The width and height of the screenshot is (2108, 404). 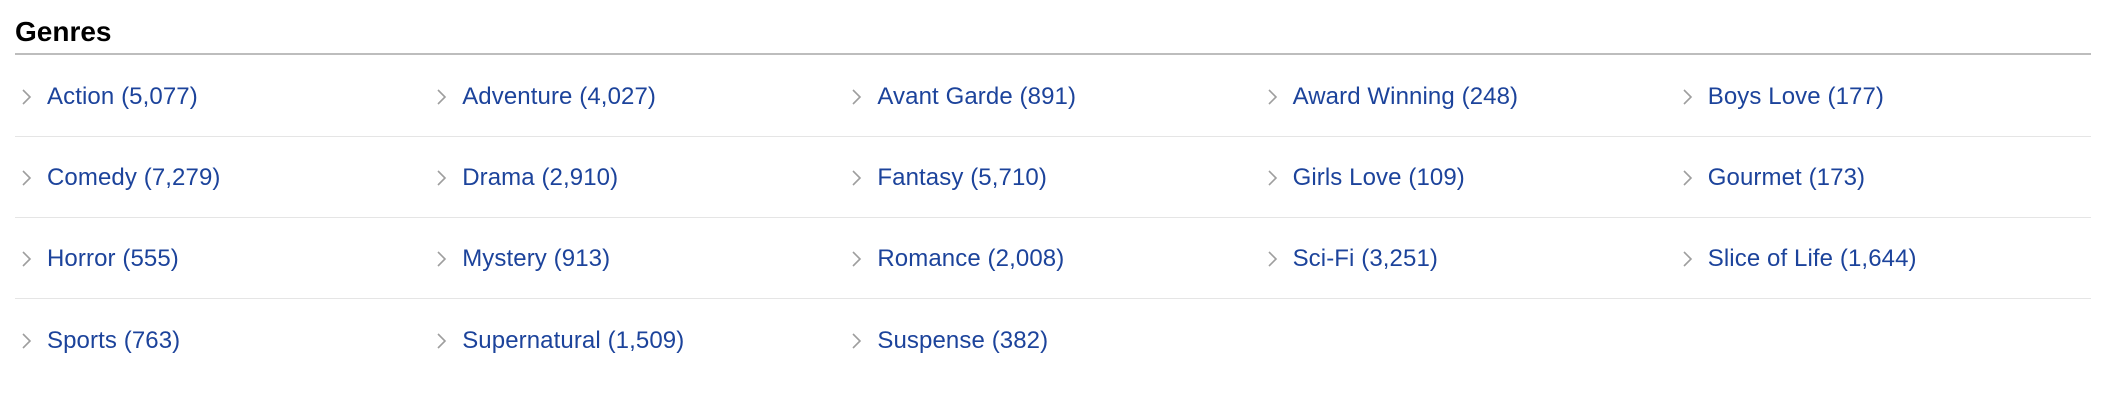 I want to click on title-divider, so click(x=1053, y=54).